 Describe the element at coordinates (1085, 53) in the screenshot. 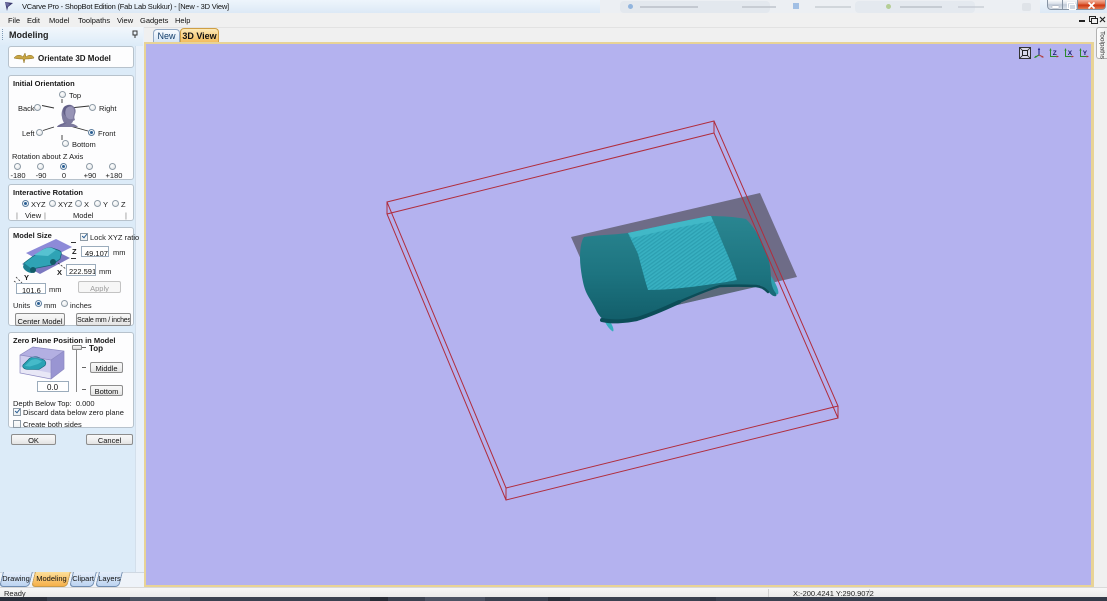

I see `svg-text: Y` at that location.